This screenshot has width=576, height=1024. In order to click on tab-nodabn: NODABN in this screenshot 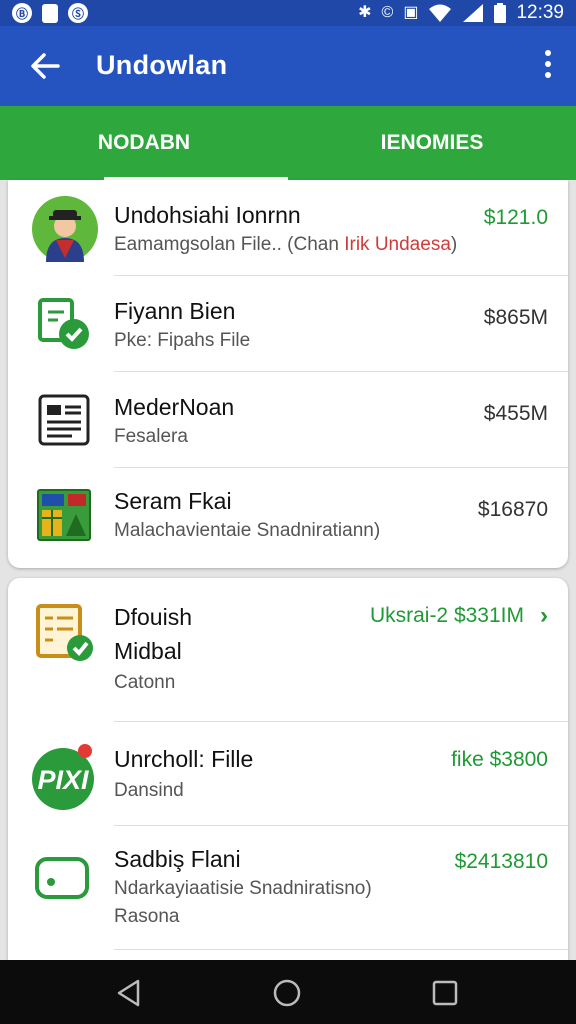, I will do `click(144, 143)`.